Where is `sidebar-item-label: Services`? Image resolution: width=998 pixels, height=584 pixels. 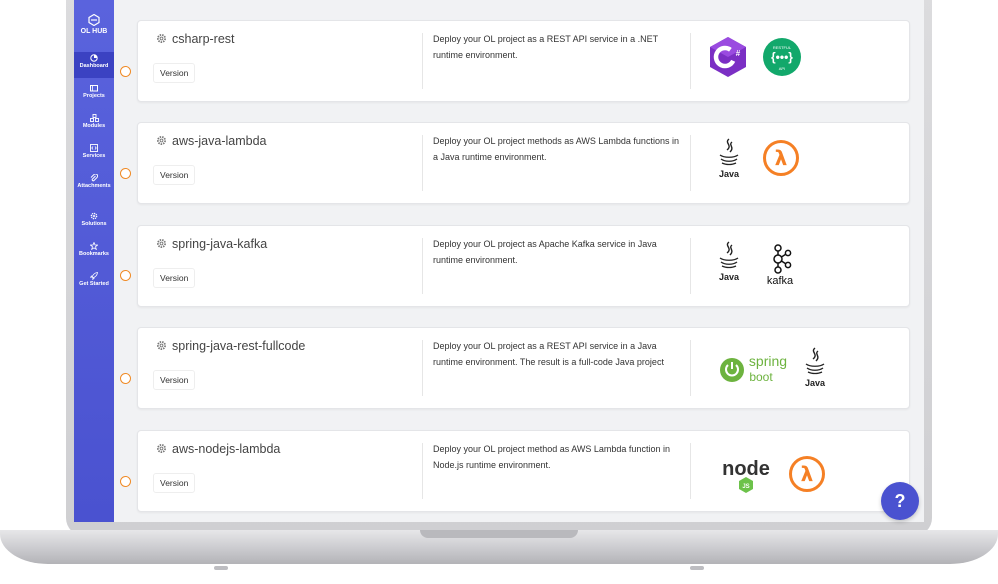 sidebar-item-label: Services is located at coordinates (94, 156).